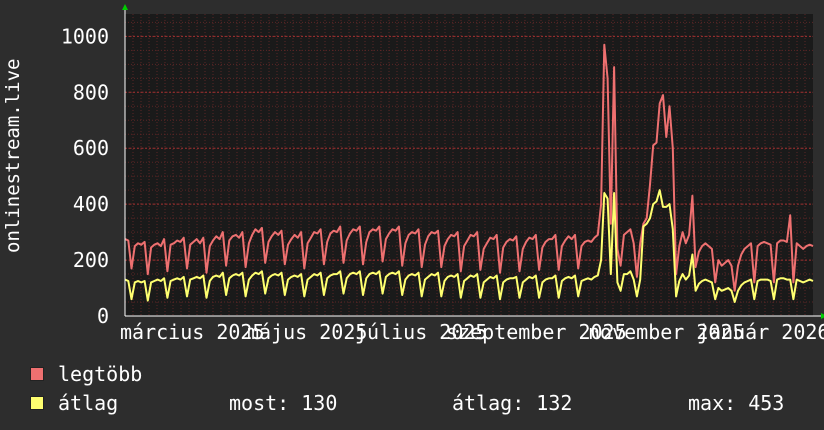 This screenshot has width=824, height=430. I want to click on y-tick-label: 600, so click(91, 148).